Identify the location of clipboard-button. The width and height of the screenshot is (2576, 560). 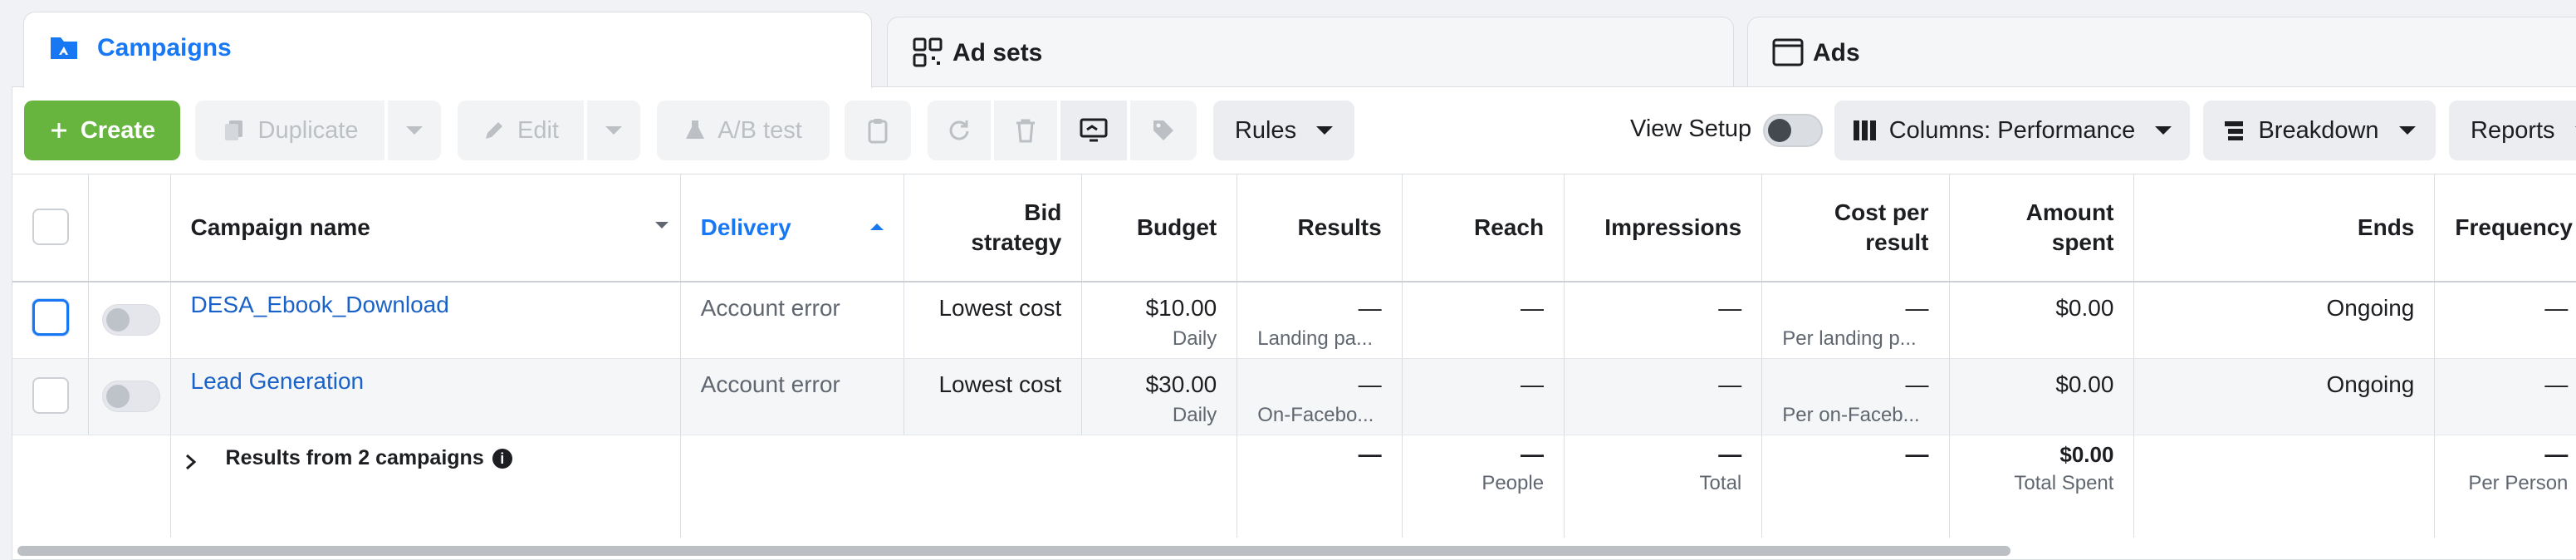
(878, 130).